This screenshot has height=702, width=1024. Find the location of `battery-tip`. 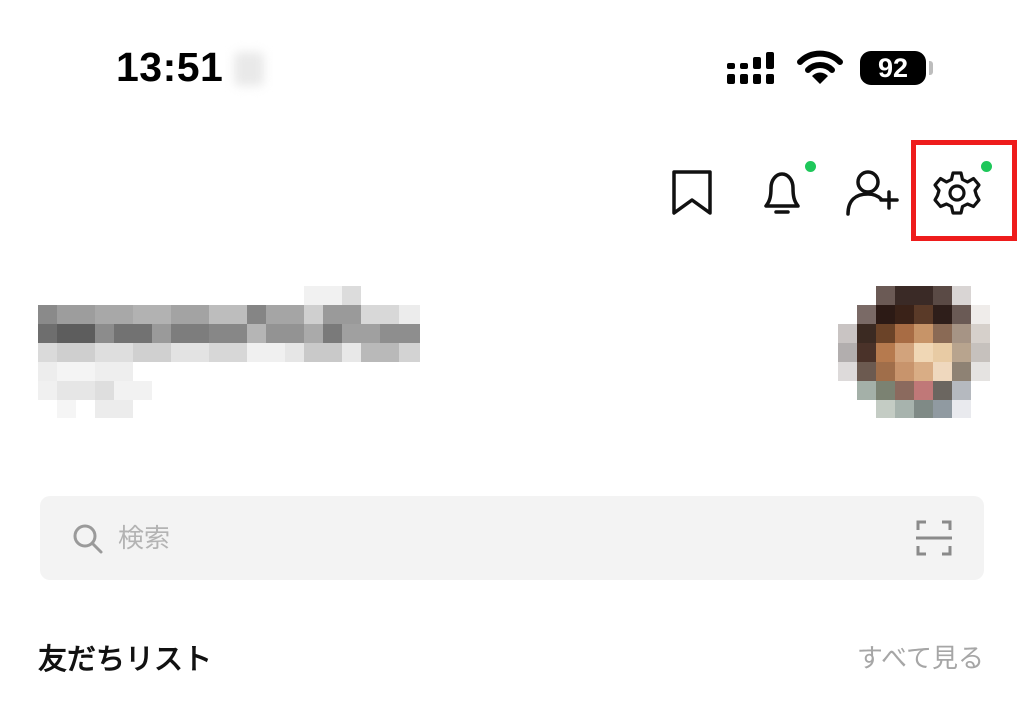

battery-tip is located at coordinates (931, 68).